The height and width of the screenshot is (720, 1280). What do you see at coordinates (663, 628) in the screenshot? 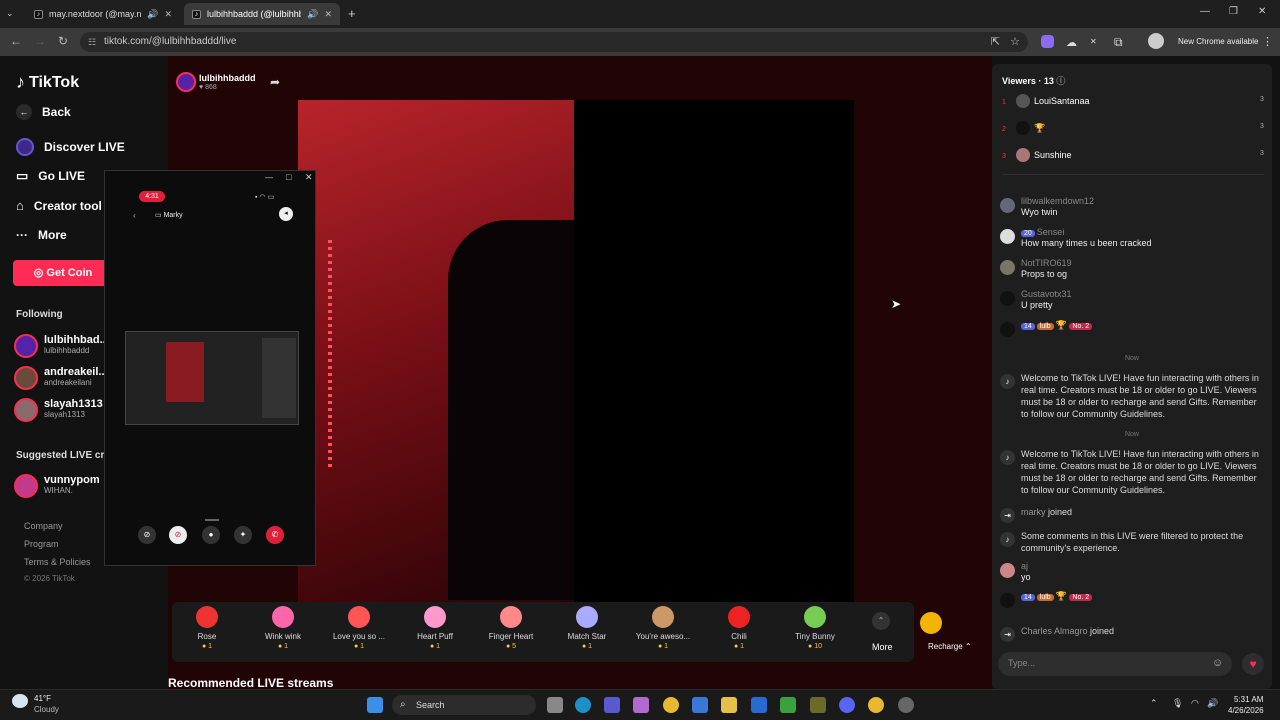
I see `gift-item: You're aweso... ● 1` at bounding box center [663, 628].